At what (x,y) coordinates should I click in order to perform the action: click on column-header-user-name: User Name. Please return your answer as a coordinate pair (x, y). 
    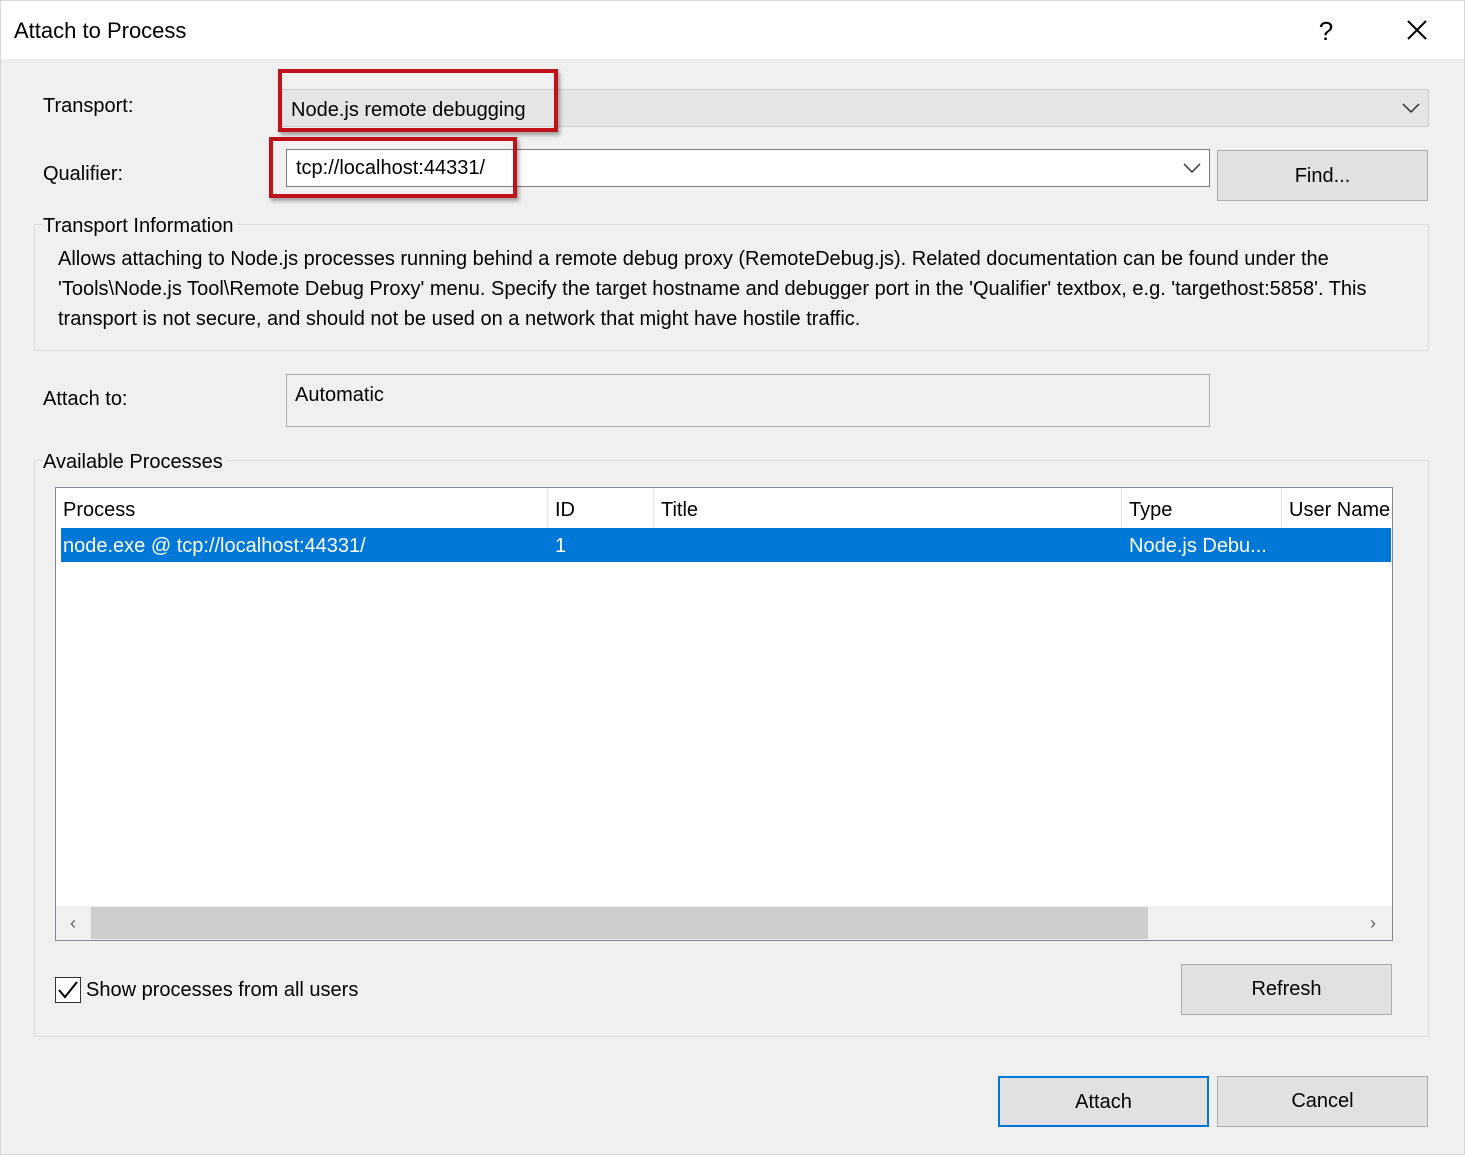
    Looking at the image, I should click on (1337, 508).